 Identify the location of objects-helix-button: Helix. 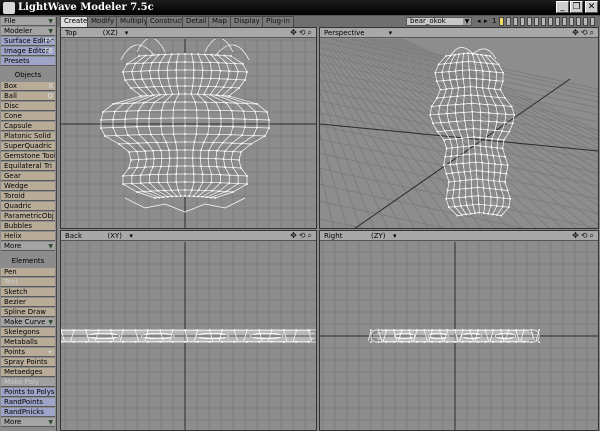
(28, 236).